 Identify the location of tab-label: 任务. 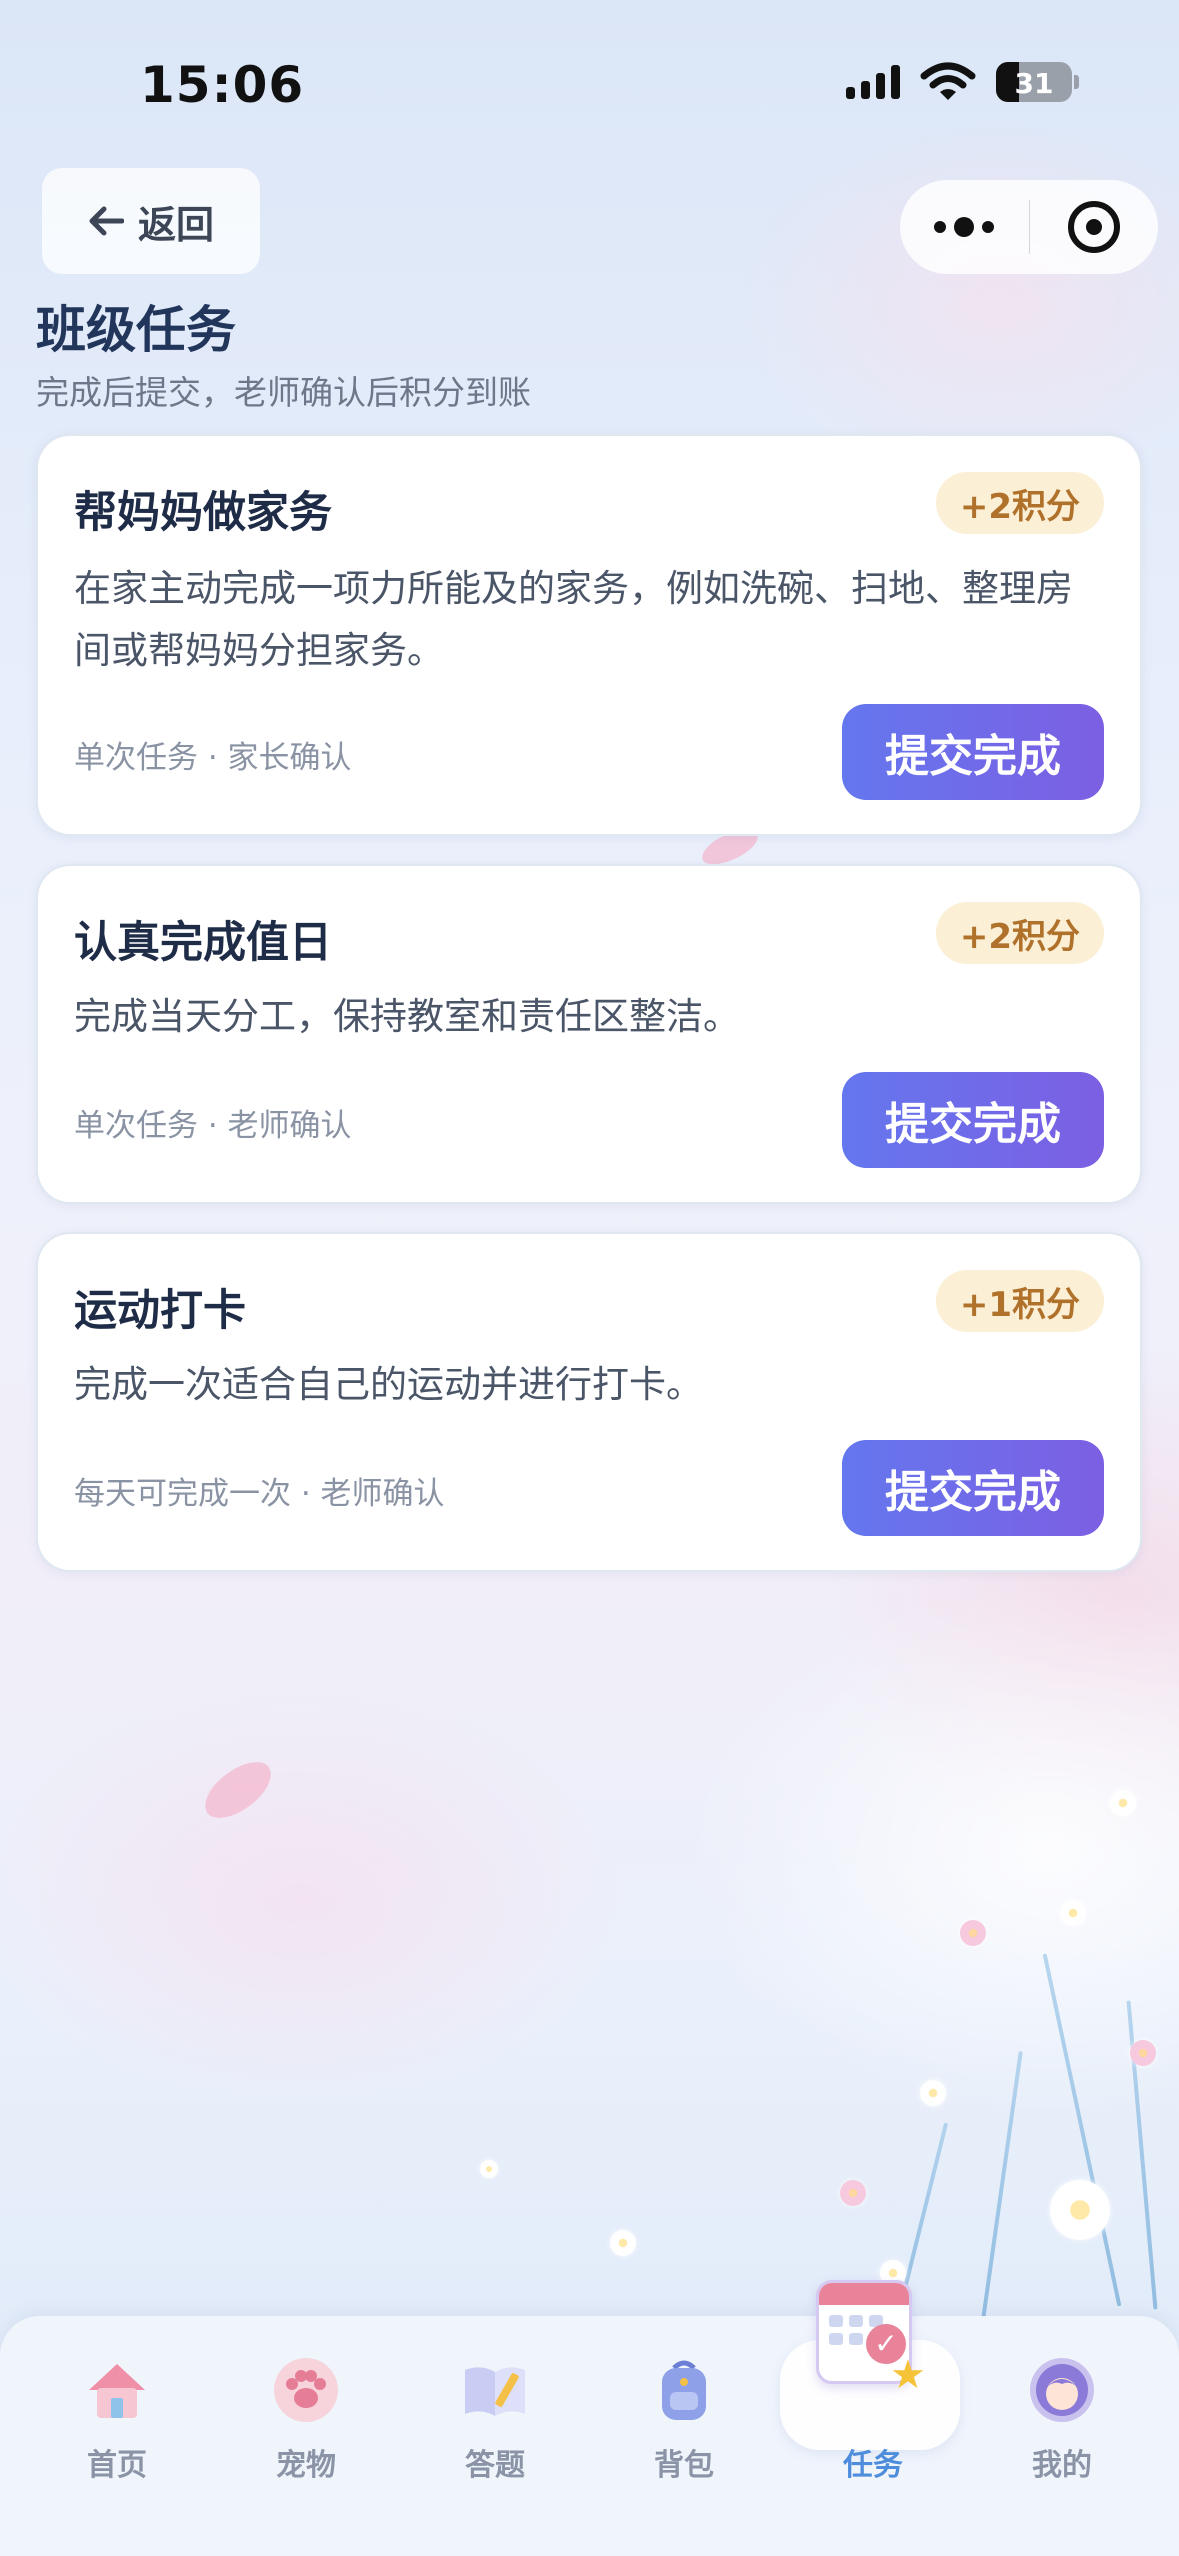
(873, 2465).